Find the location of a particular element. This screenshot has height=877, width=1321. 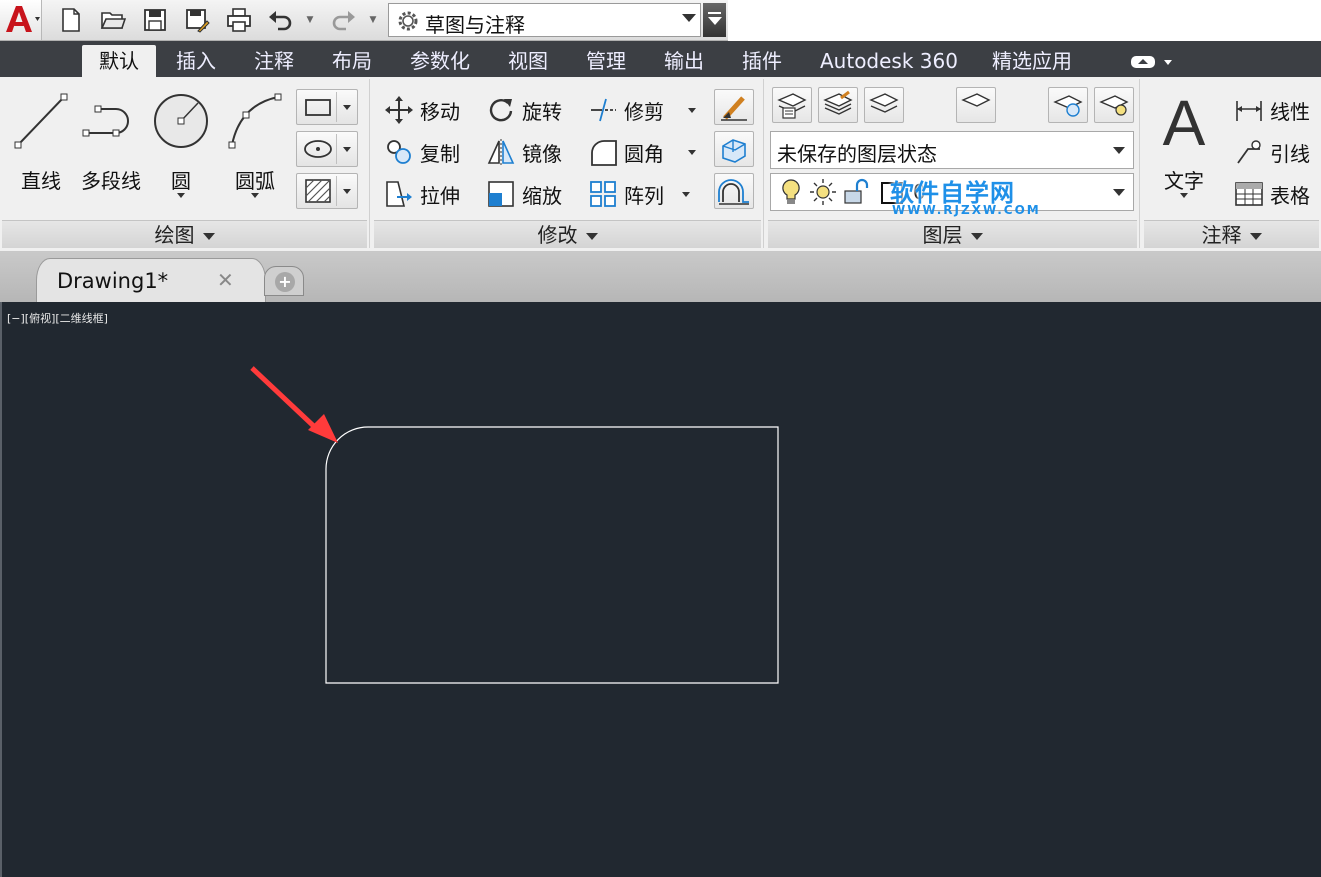

autocad-logo-icon is located at coordinates (23, 19).